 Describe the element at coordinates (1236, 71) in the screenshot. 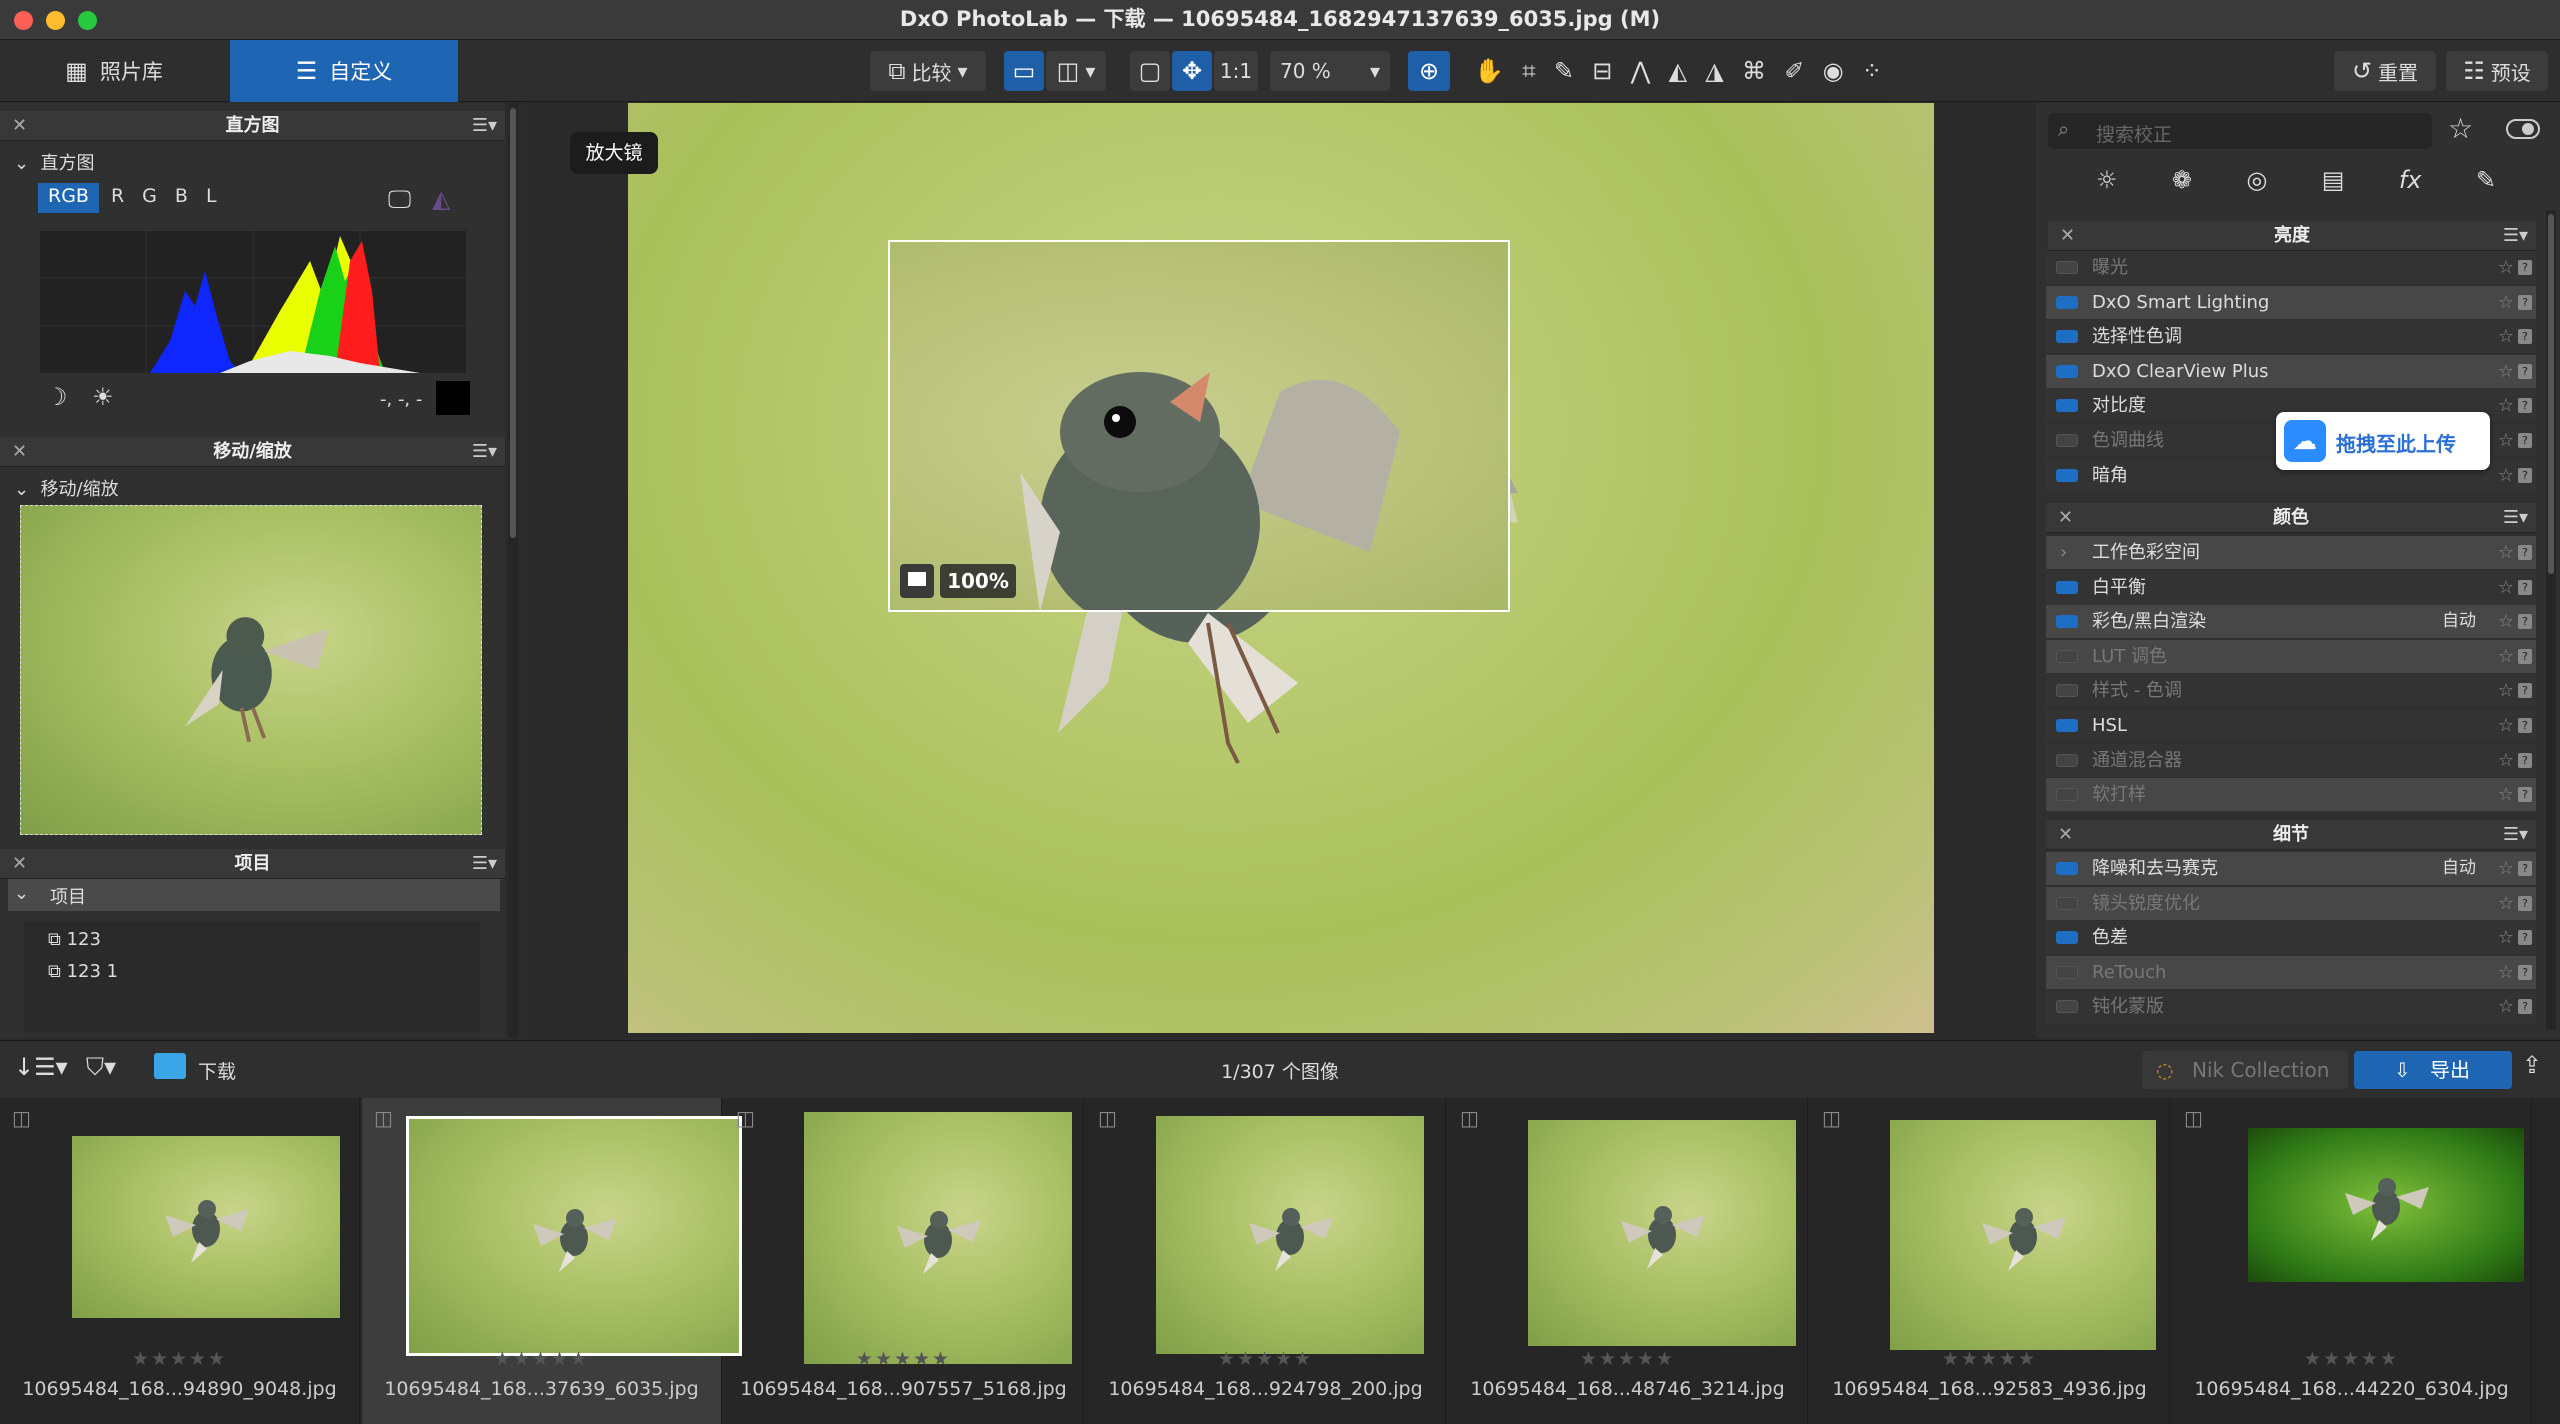

I see `ratio-1-1-button: 1:1` at that location.